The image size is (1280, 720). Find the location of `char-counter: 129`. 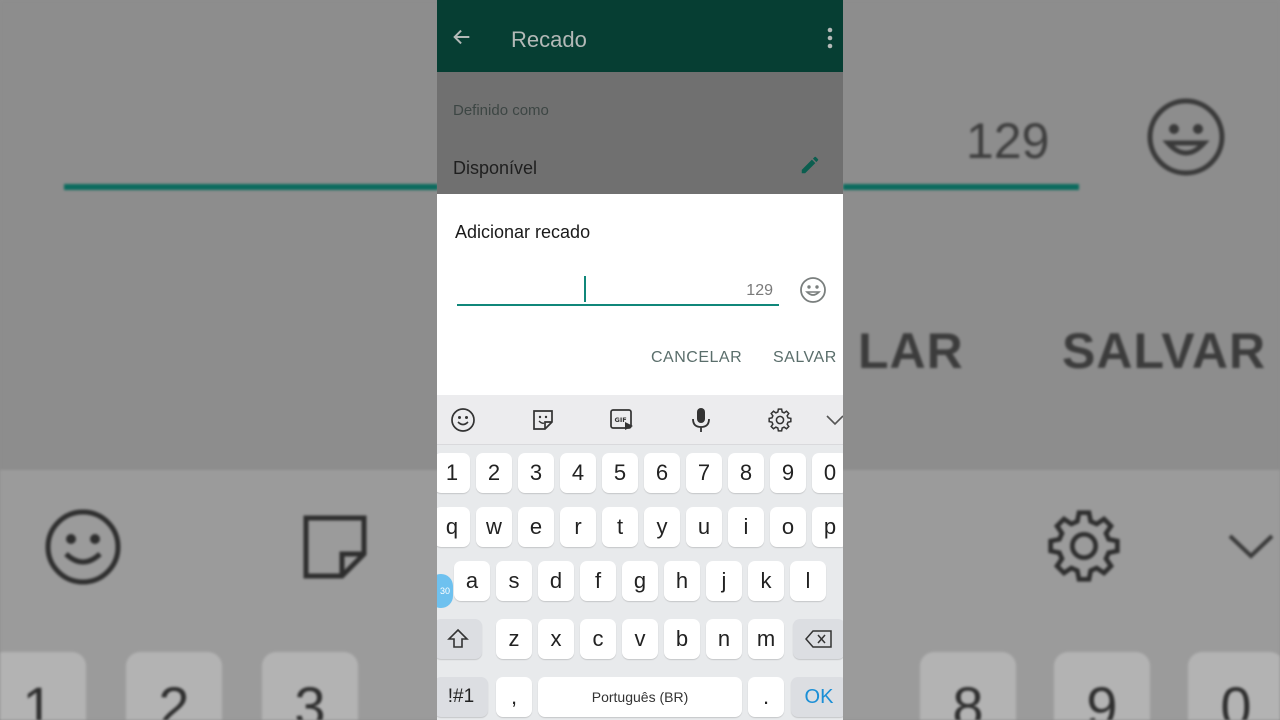

char-counter: 129 is located at coordinates (759, 290).